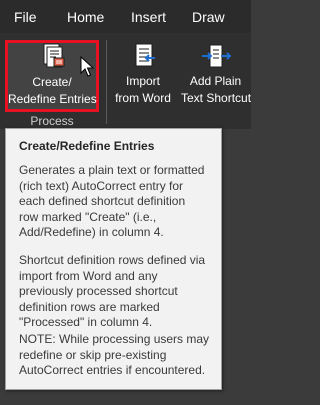 The width and height of the screenshot is (320, 405). I want to click on menu-draw: Draw, so click(208, 17).